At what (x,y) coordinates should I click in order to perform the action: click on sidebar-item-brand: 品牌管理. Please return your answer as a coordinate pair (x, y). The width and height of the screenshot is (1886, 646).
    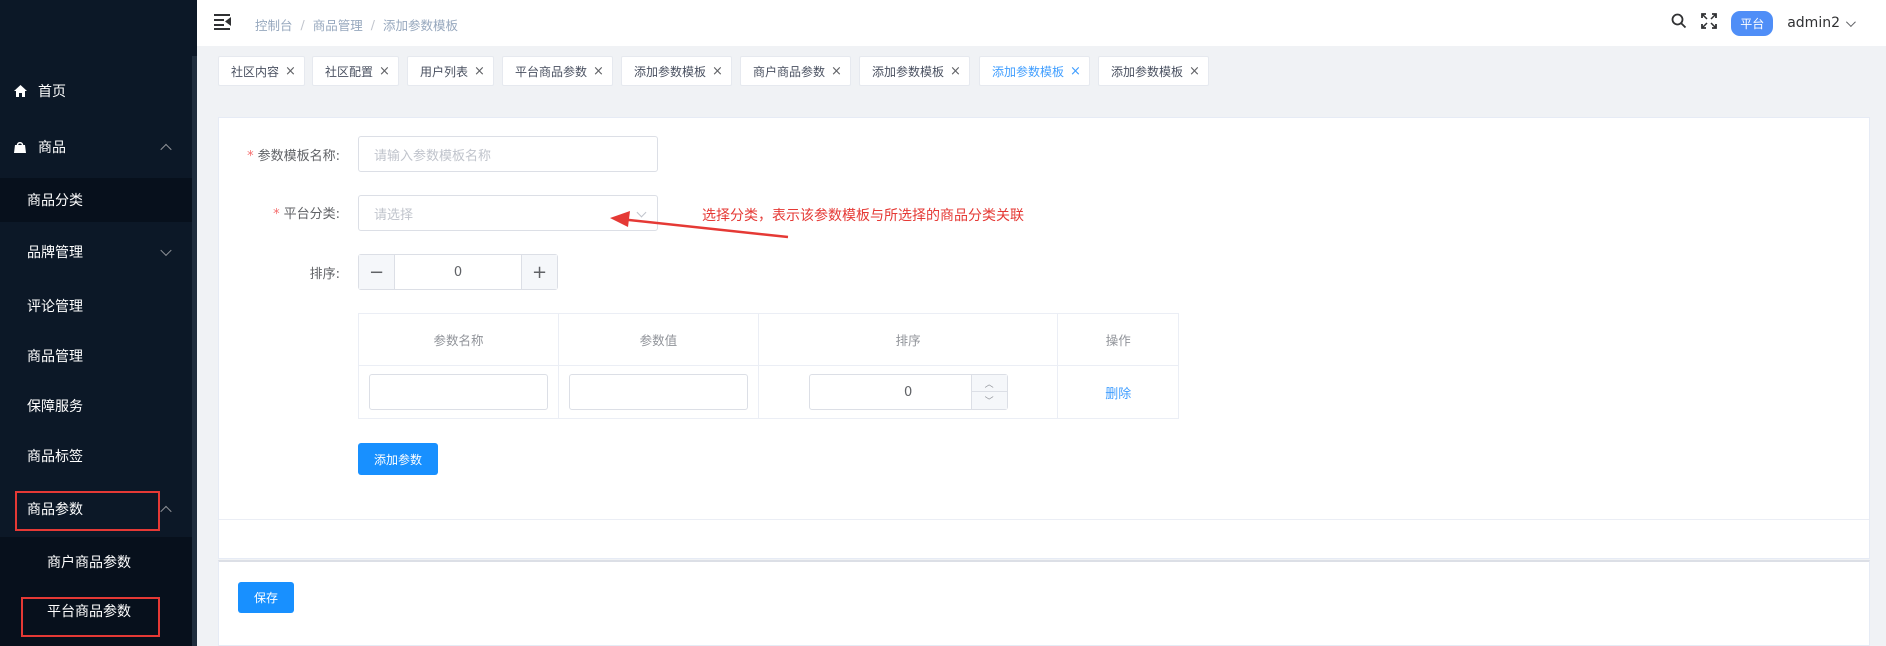
    Looking at the image, I should click on (96, 252).